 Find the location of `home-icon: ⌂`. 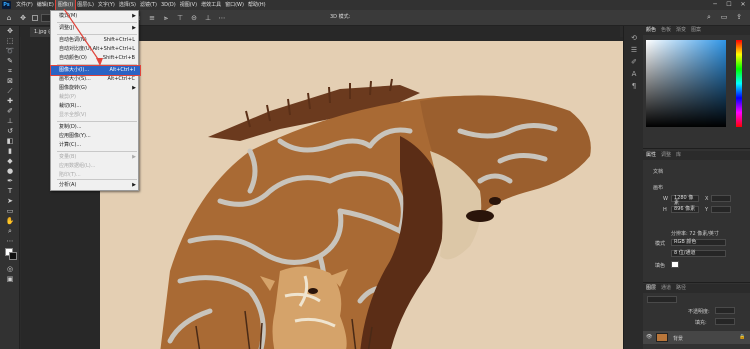

home-icon: ⌂ is located at coordinates (9, 18).